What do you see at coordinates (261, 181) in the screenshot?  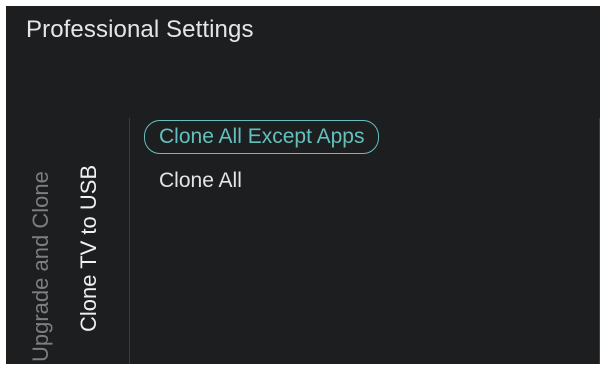 I see `menu-item-clone-all: Clone All` at bounding box center [261, 181].